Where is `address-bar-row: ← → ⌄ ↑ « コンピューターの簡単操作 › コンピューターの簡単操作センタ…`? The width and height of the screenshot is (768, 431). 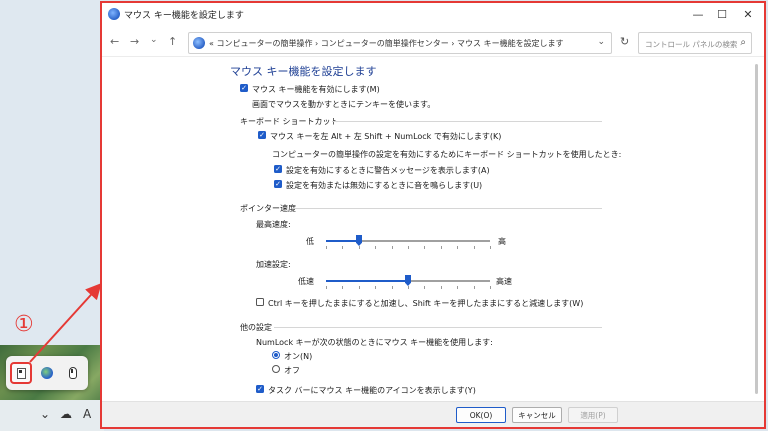
address-bar-row: ← → ⌄ ↑ « コンピューターの簡単操作 › コンピューターの簡単操作センタ… is located at coordinates (433, 42).